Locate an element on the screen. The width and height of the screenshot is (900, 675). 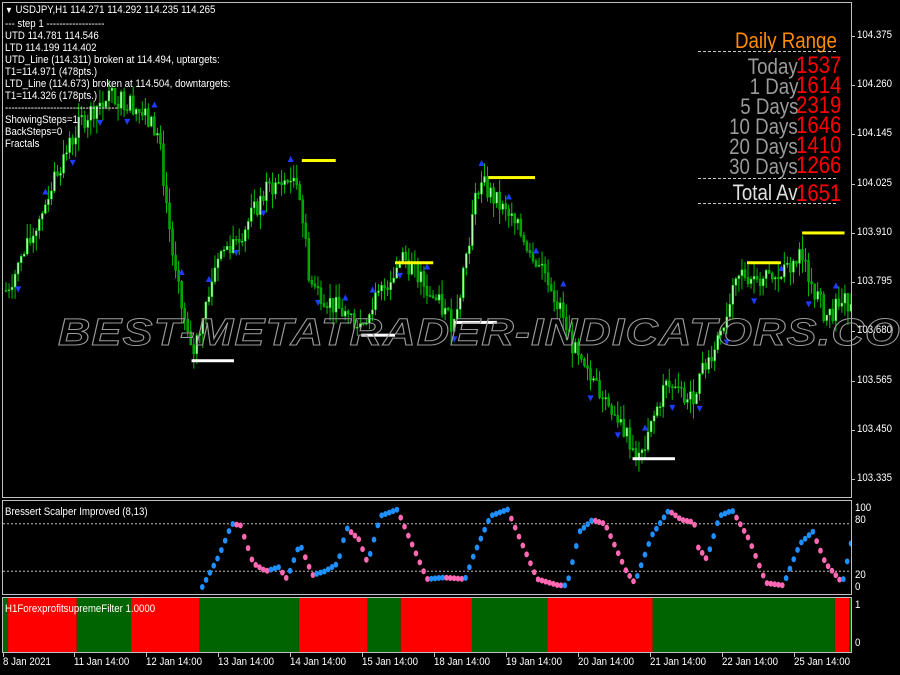
time-label: 18 Jan 14:00 is located at coordinates (462, 662).